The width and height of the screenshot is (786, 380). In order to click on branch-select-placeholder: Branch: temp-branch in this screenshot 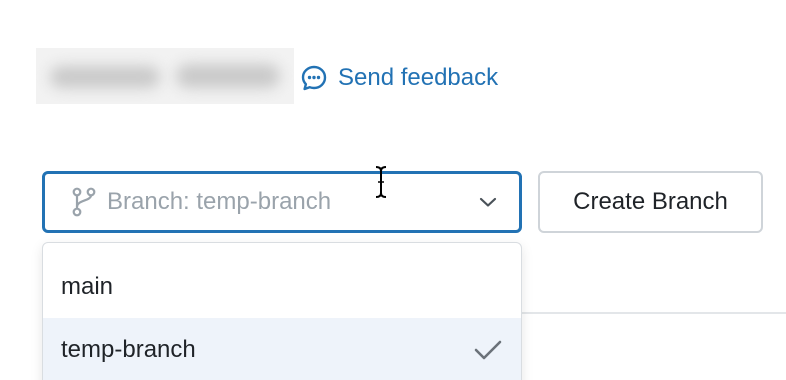, I will do `click(219, 201)`.